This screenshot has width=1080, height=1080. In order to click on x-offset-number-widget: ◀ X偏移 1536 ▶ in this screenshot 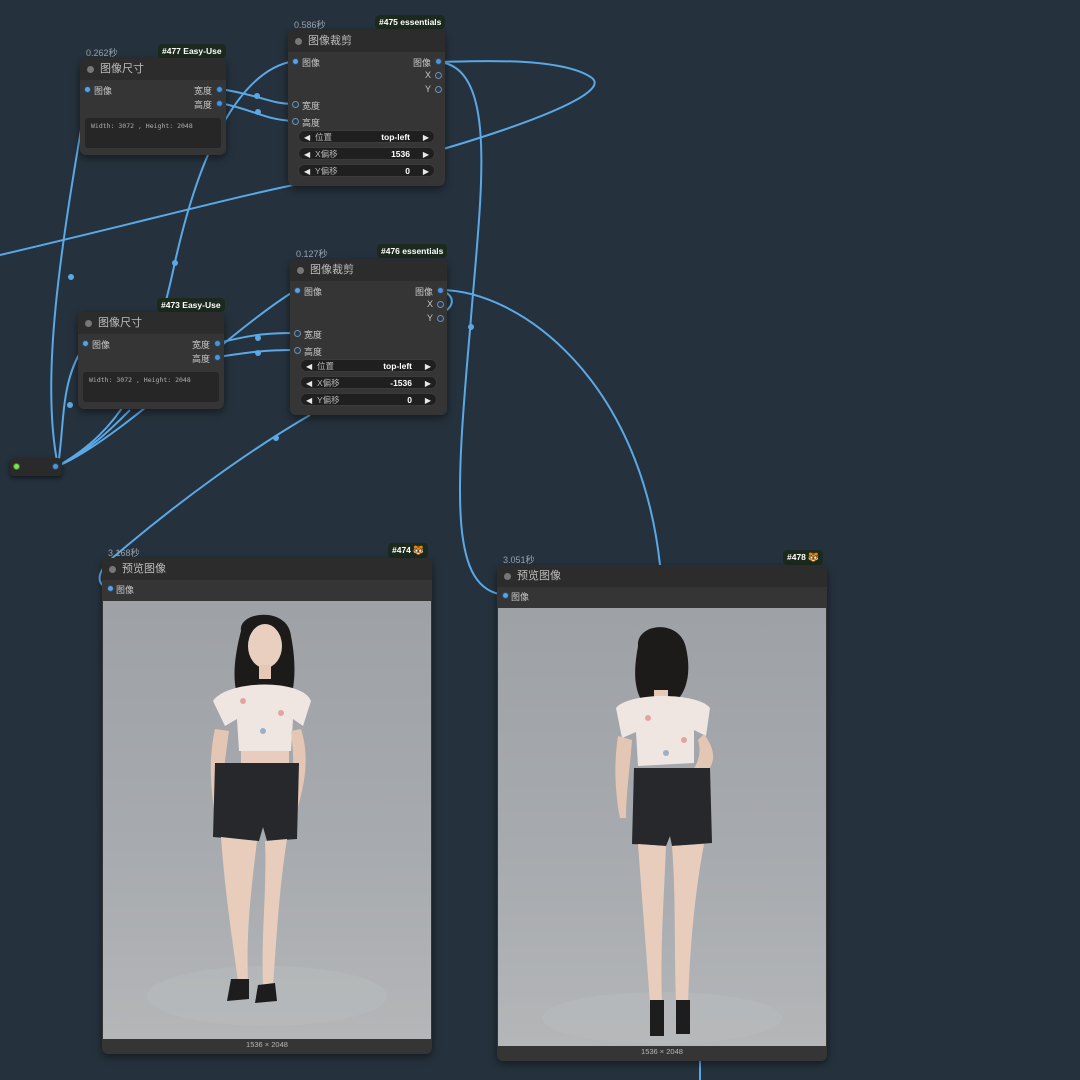, I will do `click(366, 153)`.